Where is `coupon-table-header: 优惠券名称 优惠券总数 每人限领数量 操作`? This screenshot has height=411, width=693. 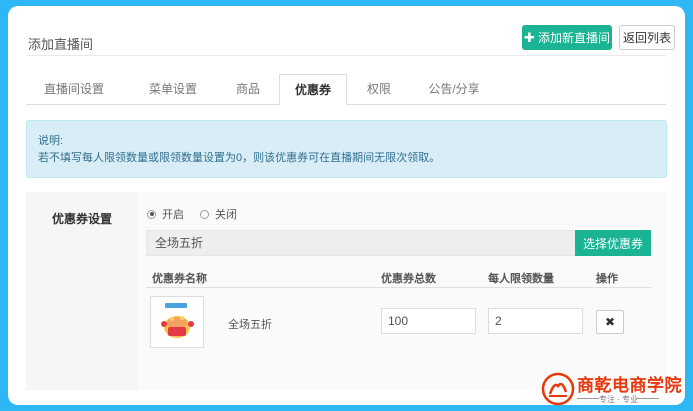
coupon-table-header: 优惠券名称 优惠券总数 每人限领数量 操作 is located at coordinates (398, 275).